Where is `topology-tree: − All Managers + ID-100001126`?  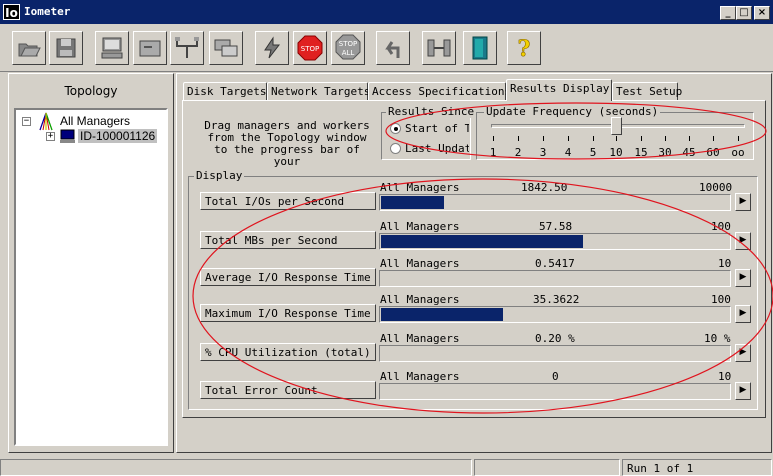 topology-tree: − All Managers + ID-100001126 is located at coordinates (91, 277).